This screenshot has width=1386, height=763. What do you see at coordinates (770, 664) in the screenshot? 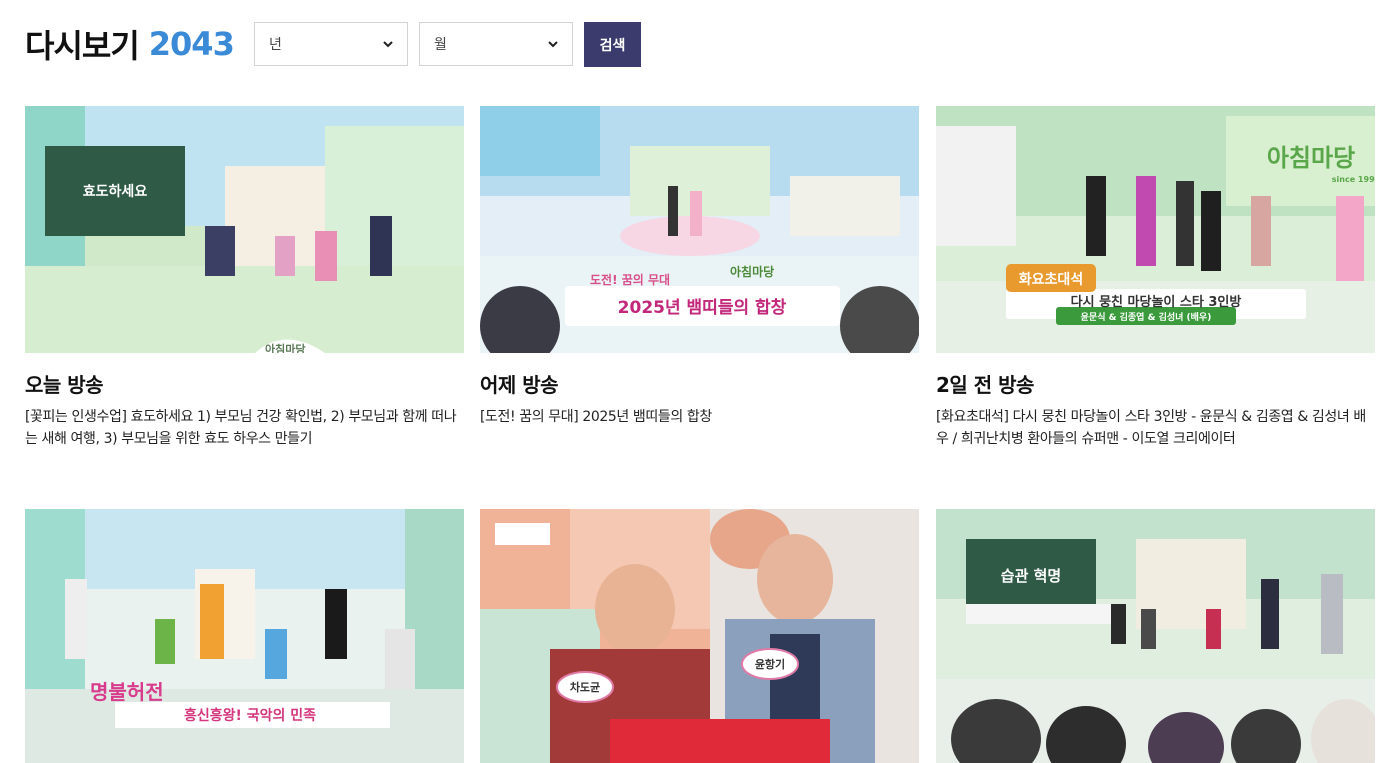
I see `guest-name-tag: 윤항기` at bounding box center [770, 664].